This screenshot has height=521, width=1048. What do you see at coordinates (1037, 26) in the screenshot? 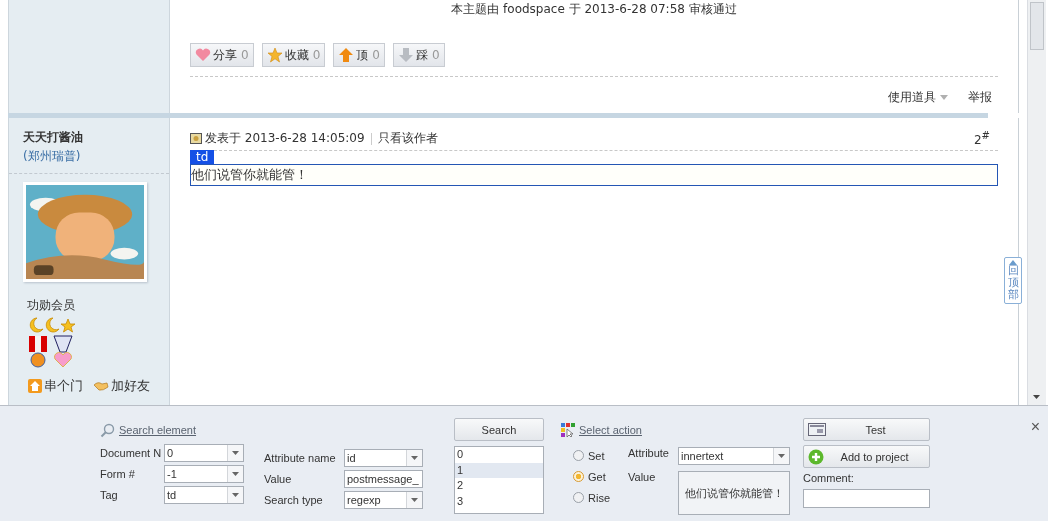
I see `scrollbar-thumb` at bounding box center [1037, 26].